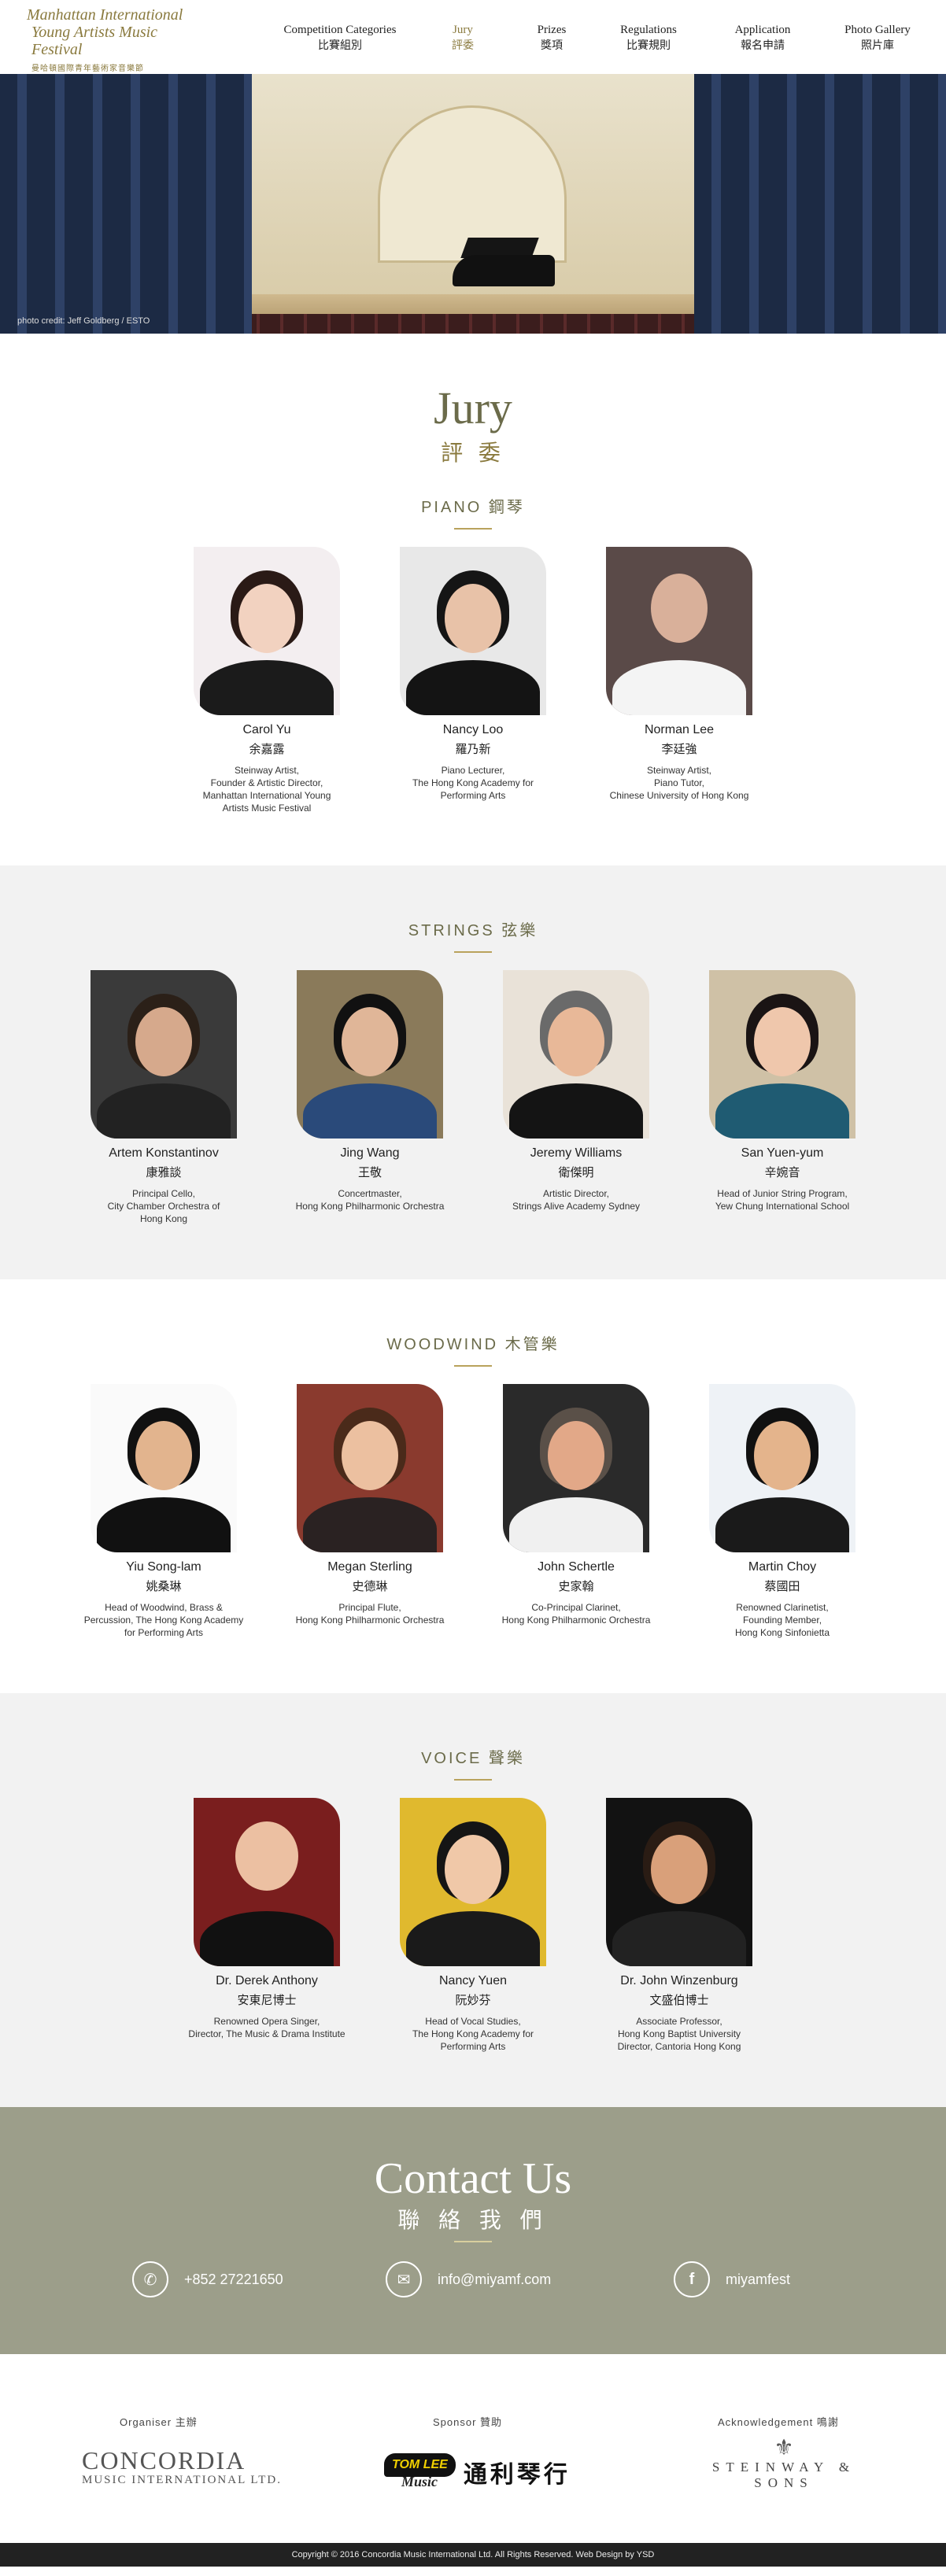 The height and width of the screenshot is (2576, 946). What do you see at coordinates (473, 204) in the screenshot?
I see `hero-image-concert-hall: photo credit: Jeff Goldberg / ESTO` at bounding box center [473, 204].